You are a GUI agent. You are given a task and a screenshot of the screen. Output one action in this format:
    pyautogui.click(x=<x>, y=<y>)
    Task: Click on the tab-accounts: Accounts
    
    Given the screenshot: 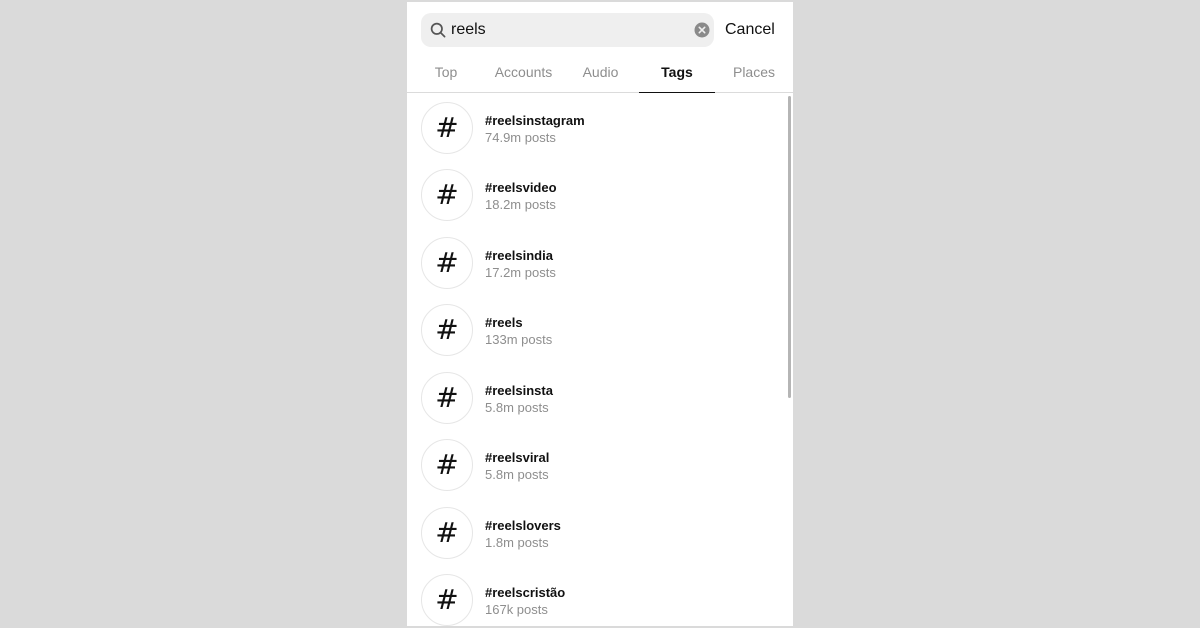 What is the action you would take?
    pyautogui.click(x=523, y=73)
    